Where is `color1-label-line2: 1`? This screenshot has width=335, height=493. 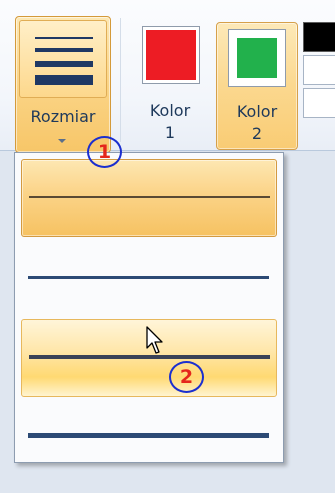
color1-label-line2: 1 is located at coordinates (170, 132).